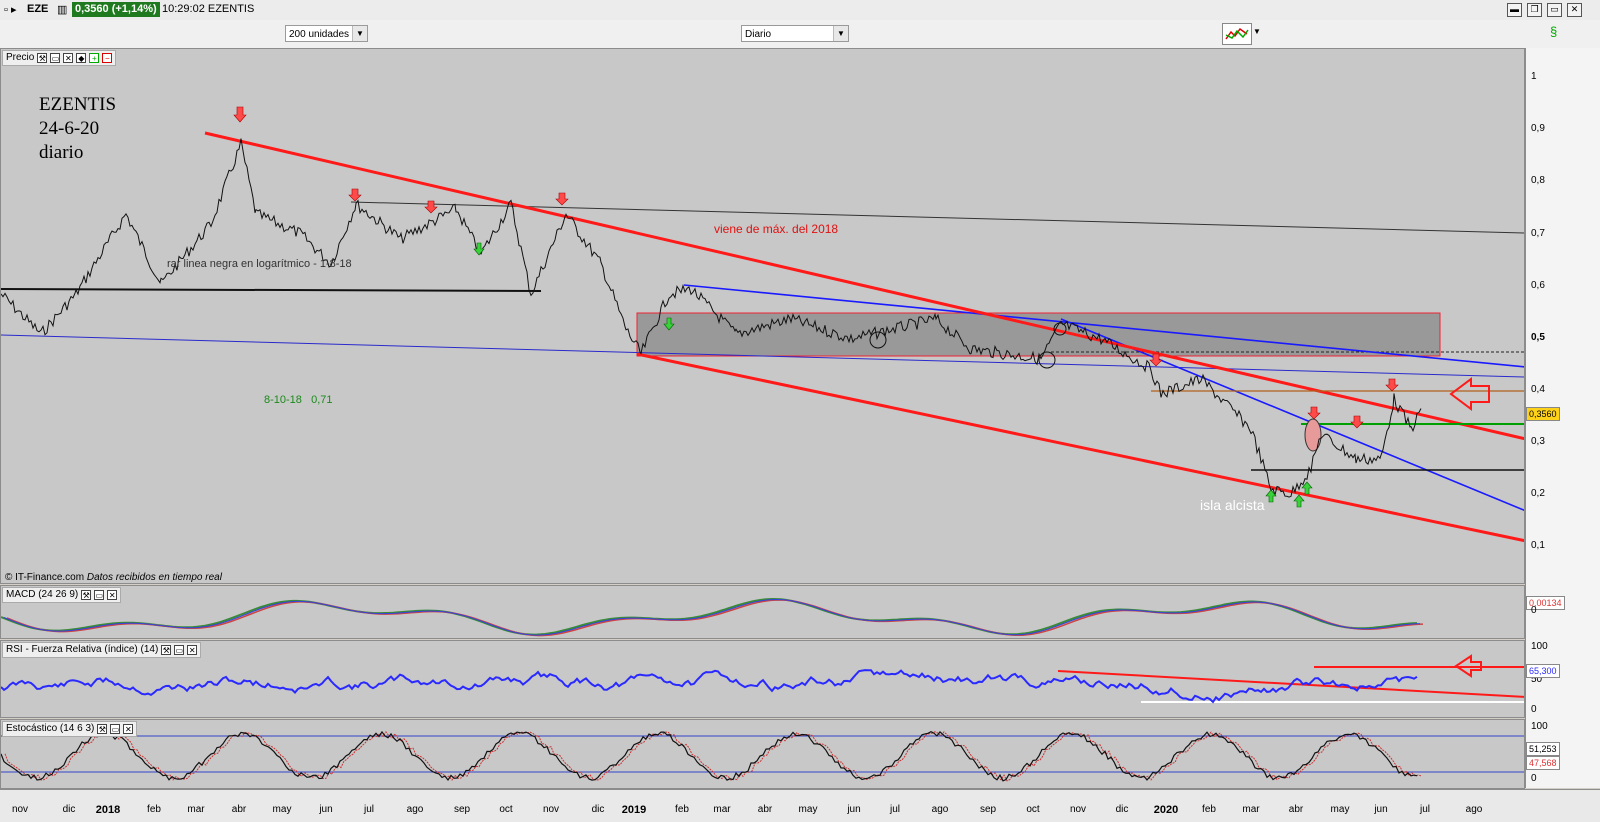 The width and height of the screenshot is (1600, 822). Describe the element at coordinates (326, 33) in the screenshot. I see `units-select: 200 unidades ▼` at that location.